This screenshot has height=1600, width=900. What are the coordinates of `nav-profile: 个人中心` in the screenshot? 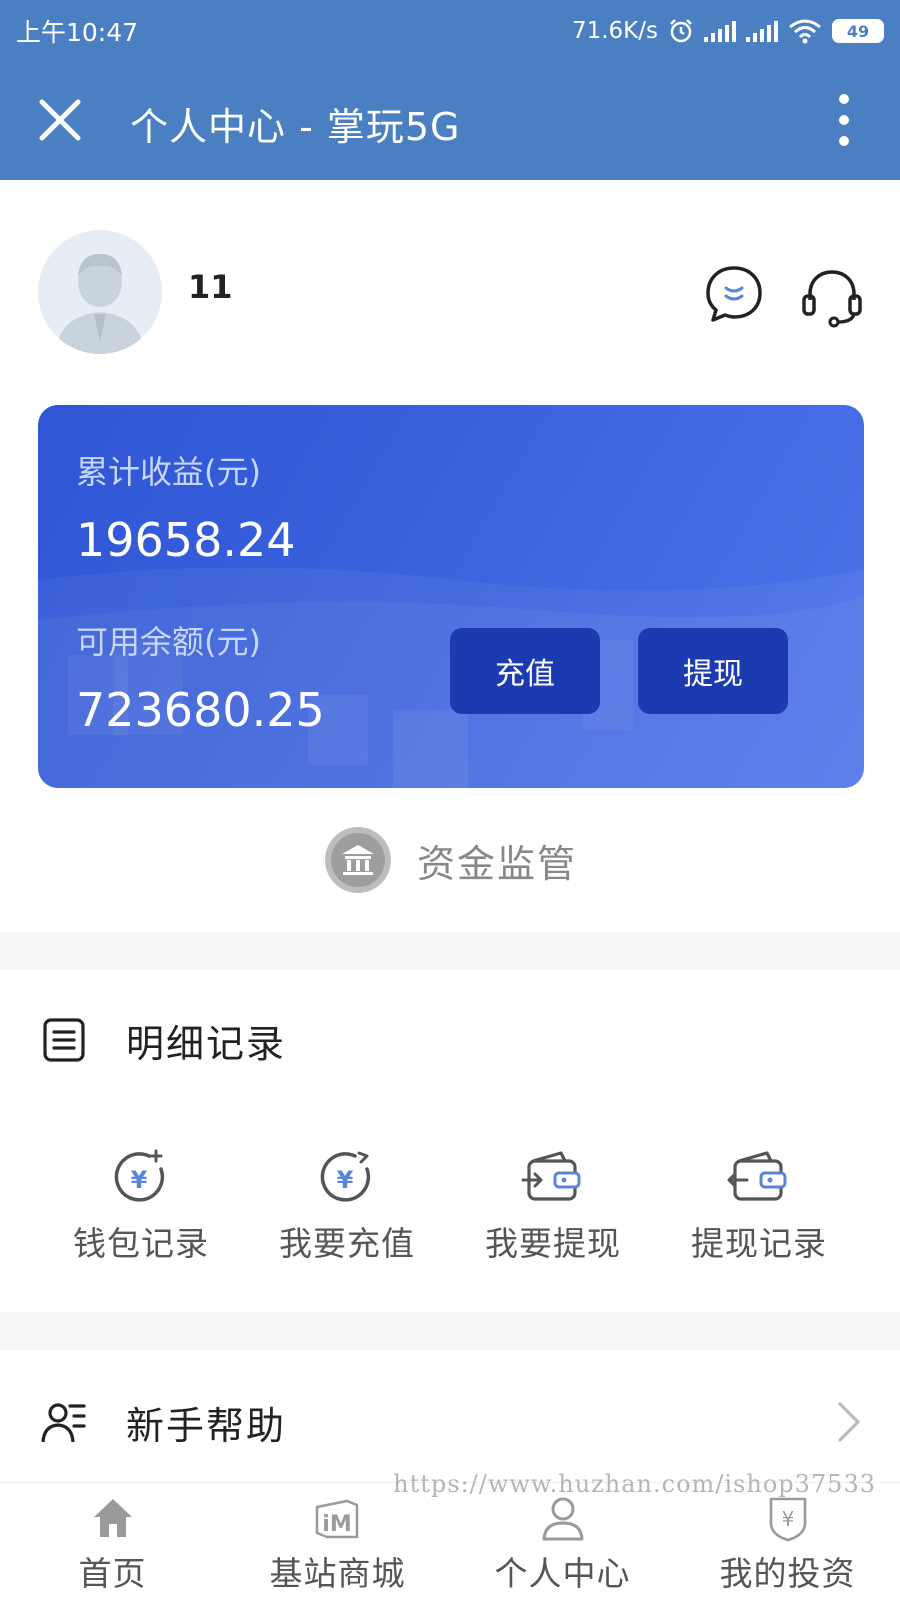 It's located at (562, 1546).